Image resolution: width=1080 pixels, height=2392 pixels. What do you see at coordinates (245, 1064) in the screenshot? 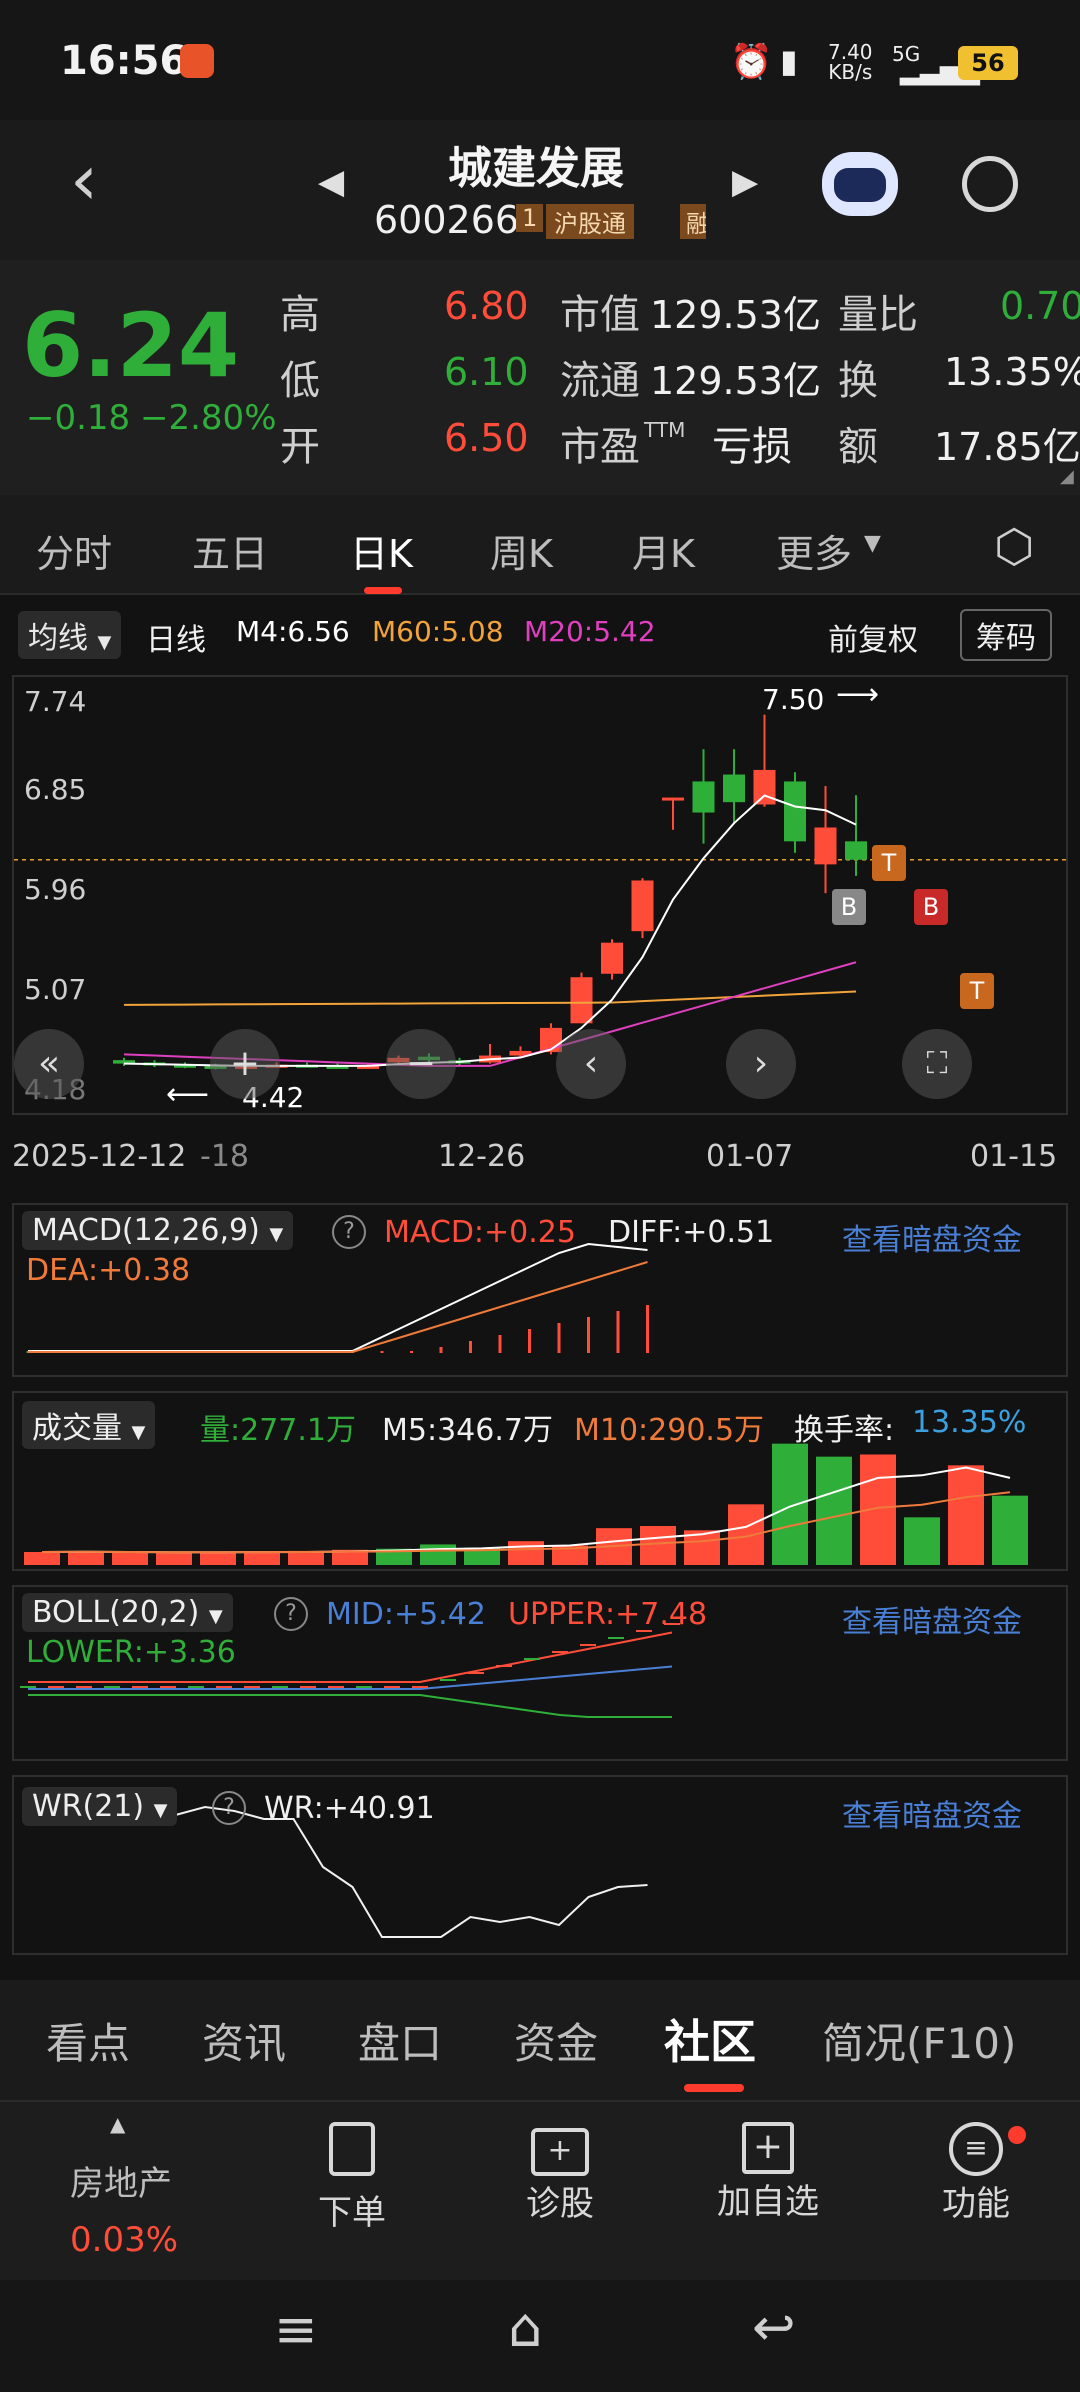
I see `zoom-in-icon: +` at bounding box center [245, 1064].